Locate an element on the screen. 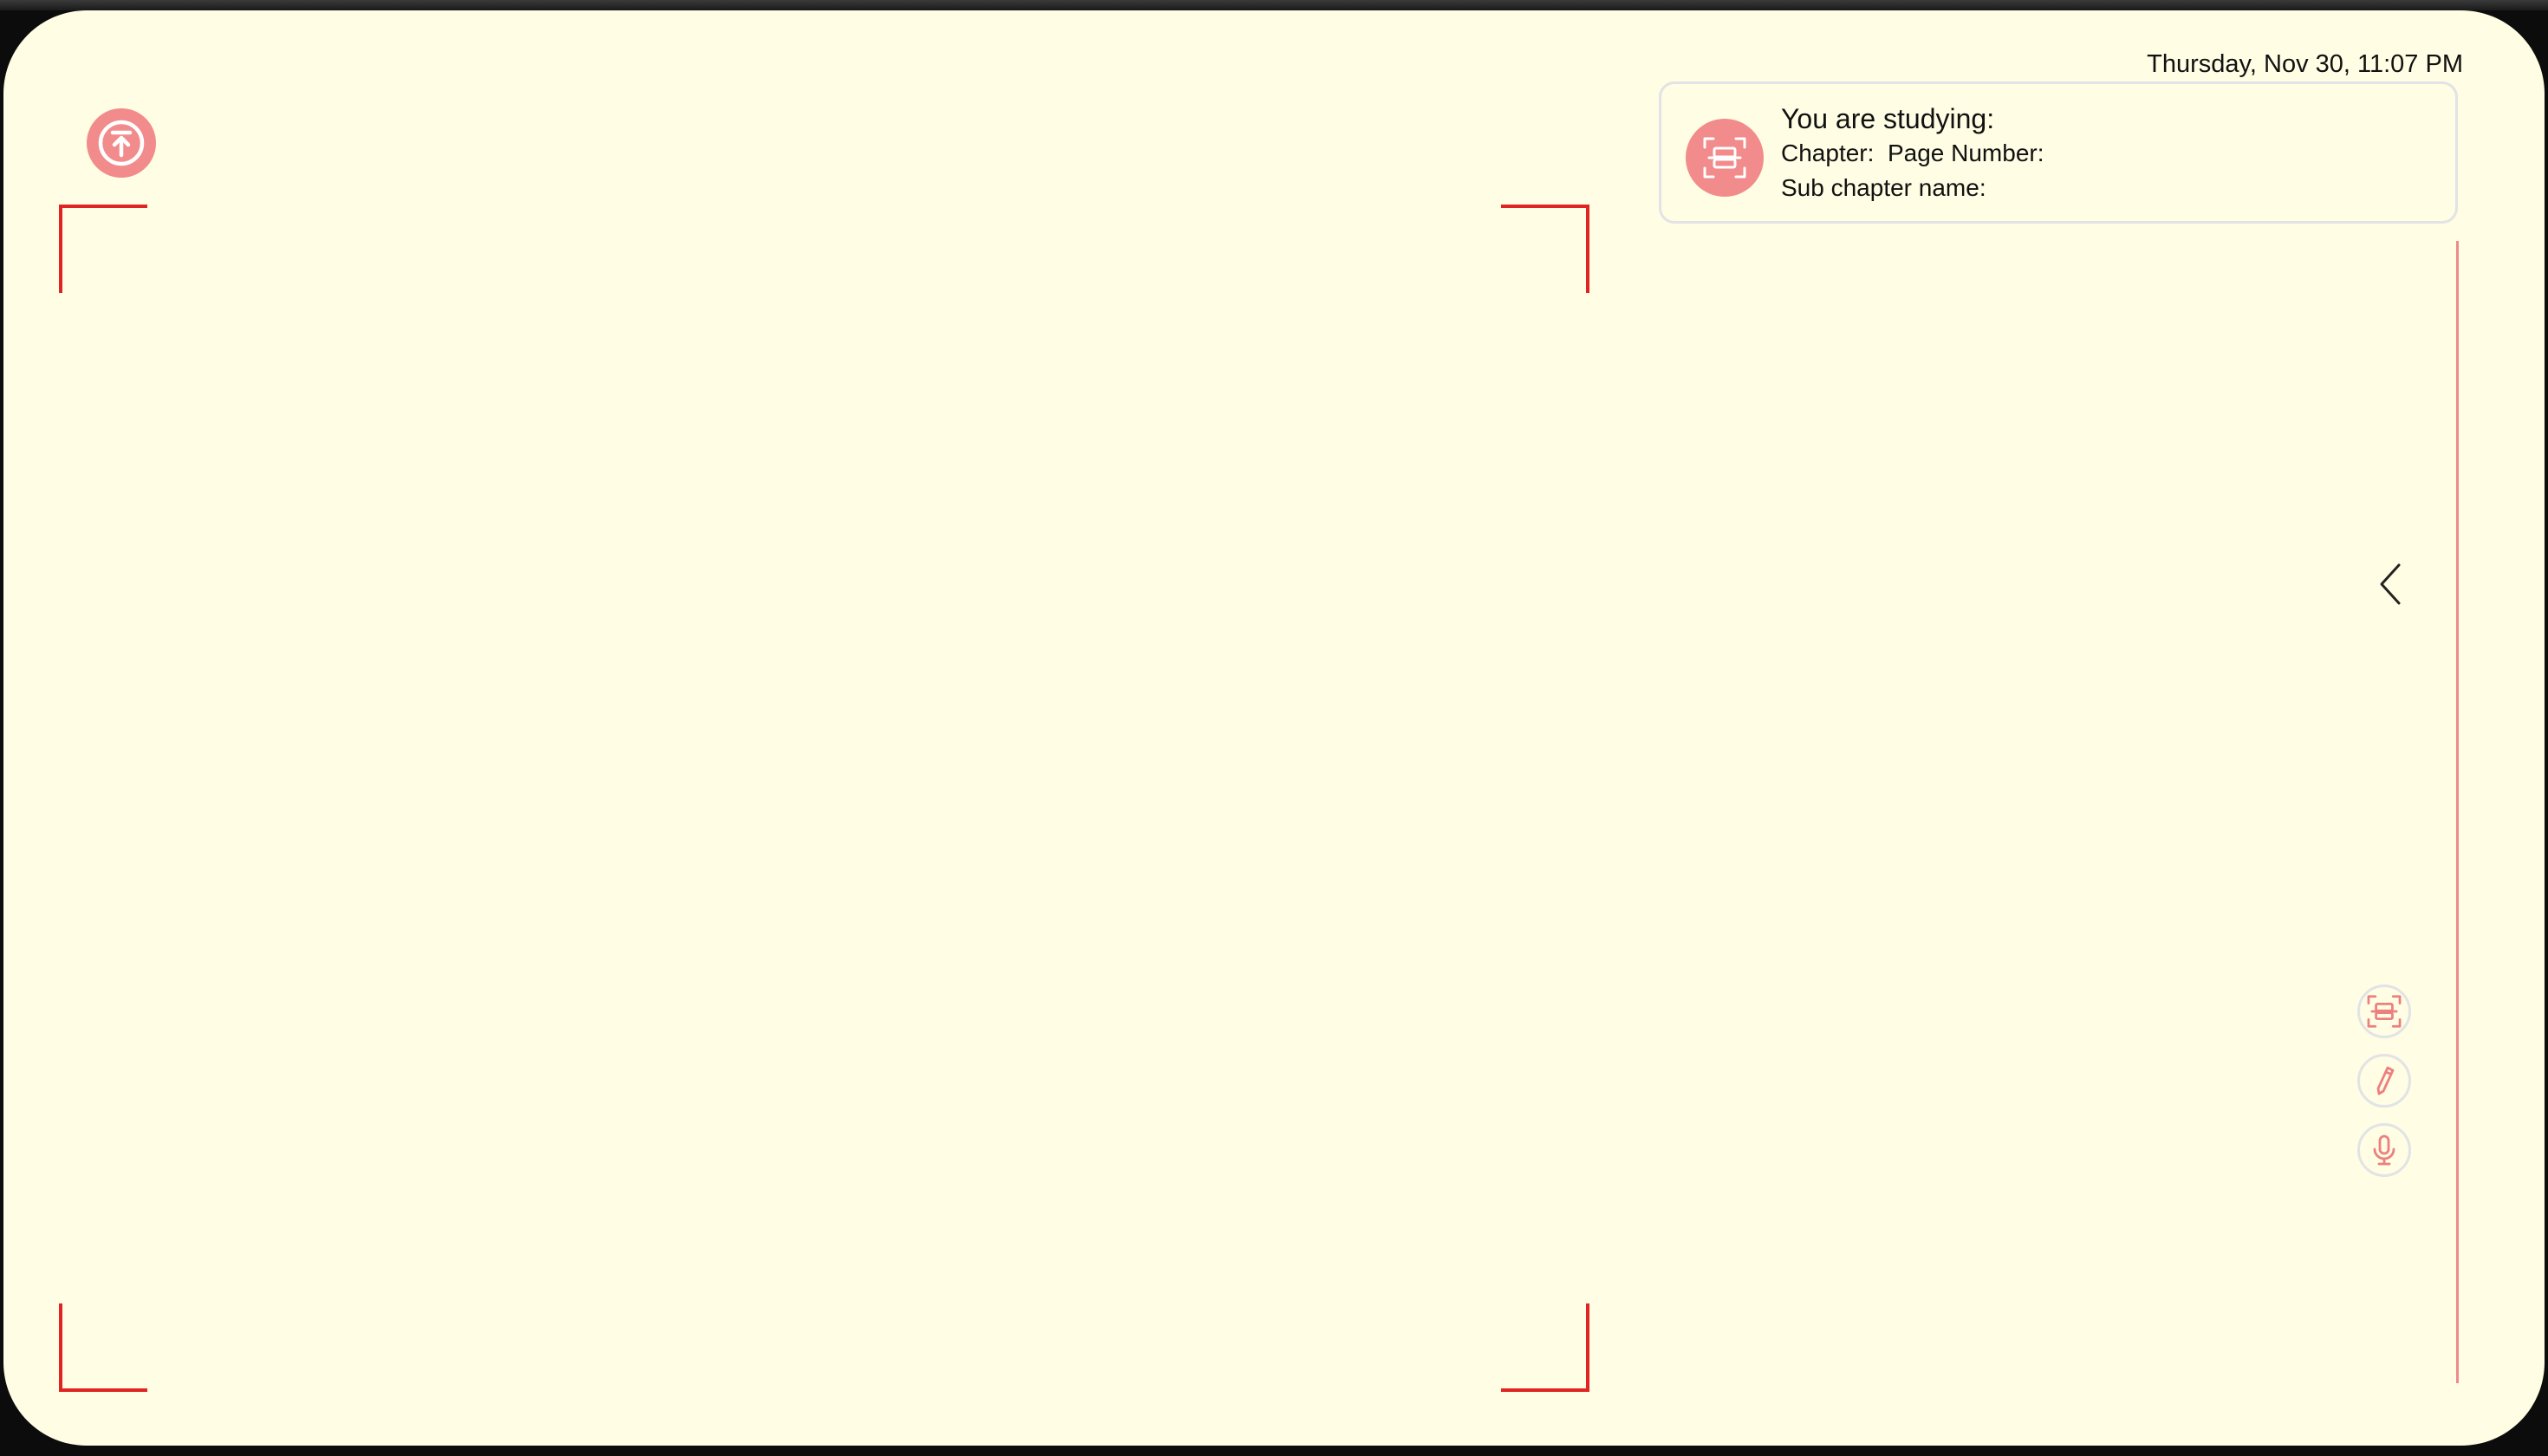 The width and height of the screenshot is (2548, 1456). window-top-bar is located at coordinates (1274, 5).